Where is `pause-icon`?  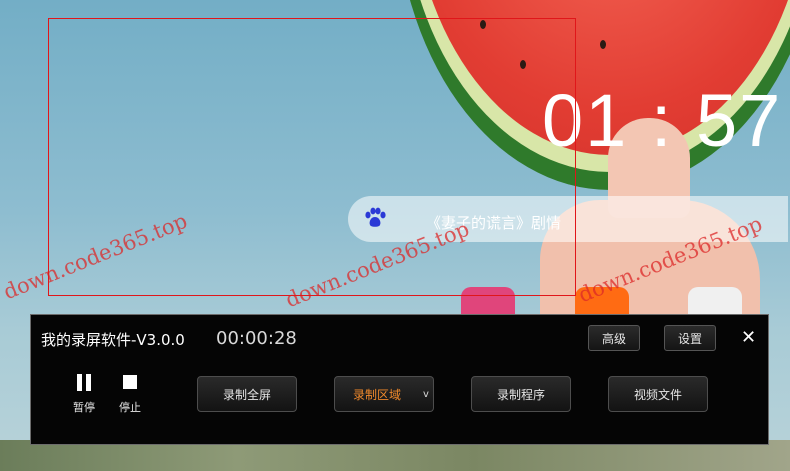
pause-icon is located at coordinates (84, 382).